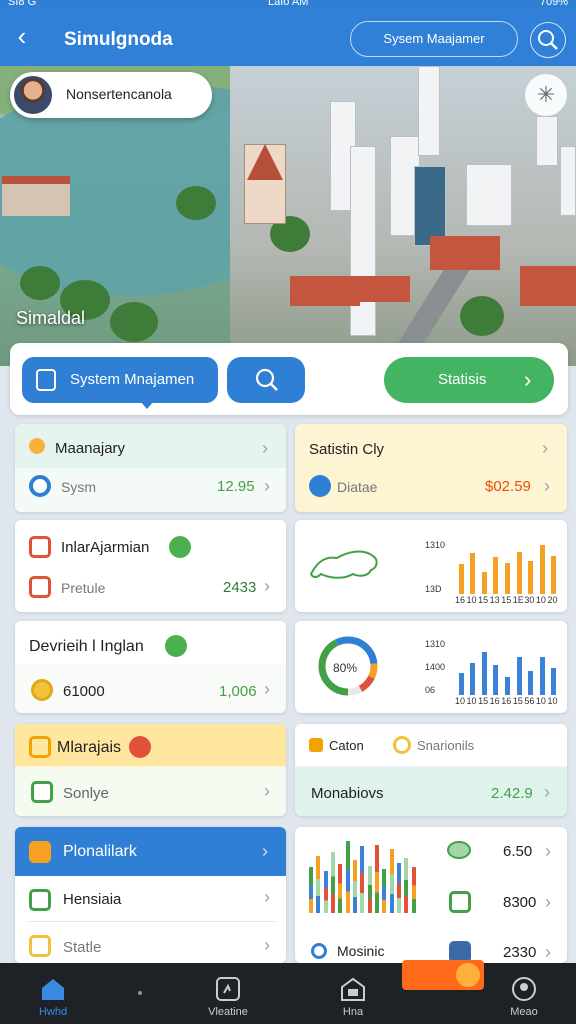  Describe the element at coordinates (512, 793) in the screenshot. I see `card-value: 2.42.9` at that location.